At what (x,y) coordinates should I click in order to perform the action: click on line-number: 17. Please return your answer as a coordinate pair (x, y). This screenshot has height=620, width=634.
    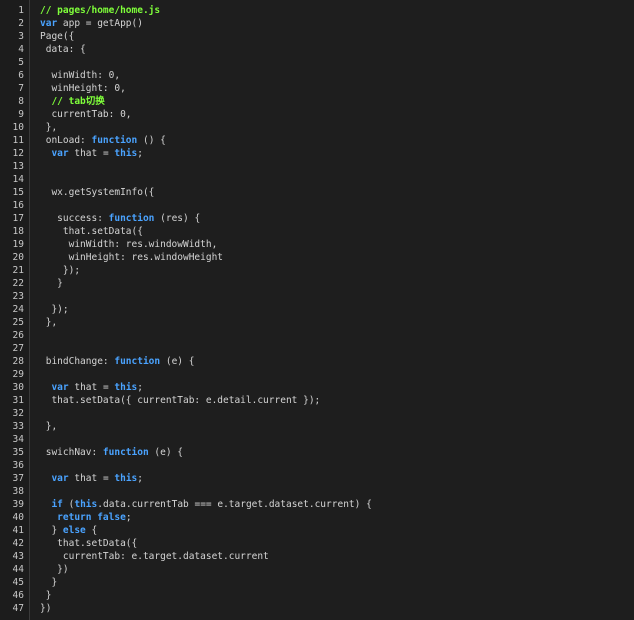
    Looking at the image, I should click on (18, 218).